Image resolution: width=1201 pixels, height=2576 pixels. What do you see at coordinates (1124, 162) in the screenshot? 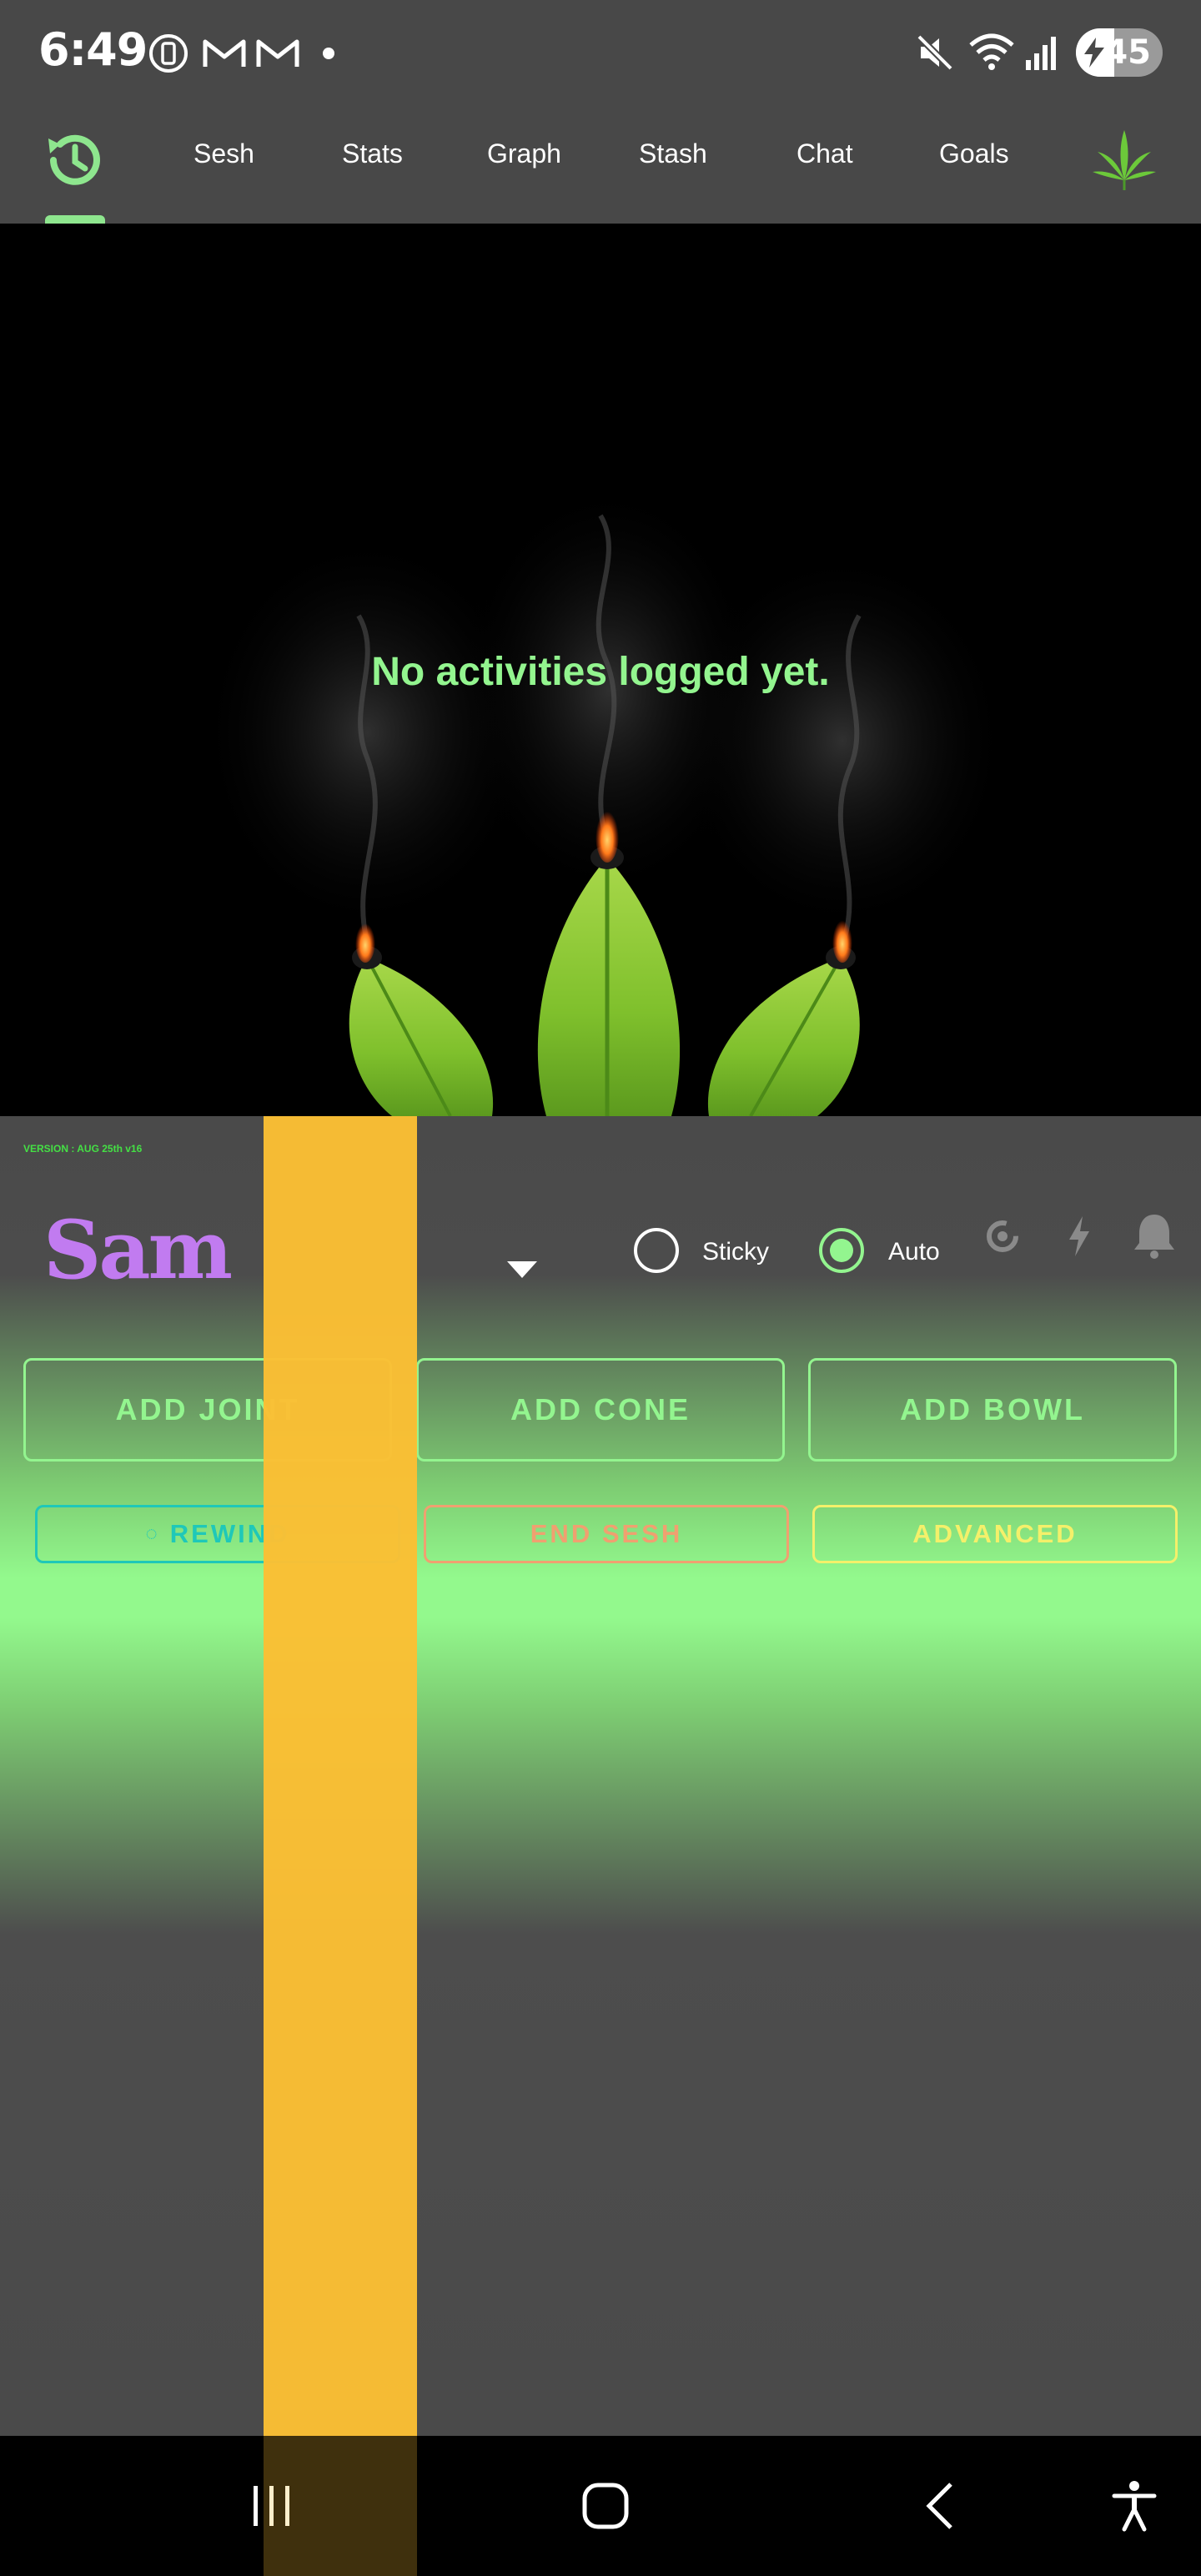
I see `cannabis-leaf-icon` at bounding box center [1124, 162].